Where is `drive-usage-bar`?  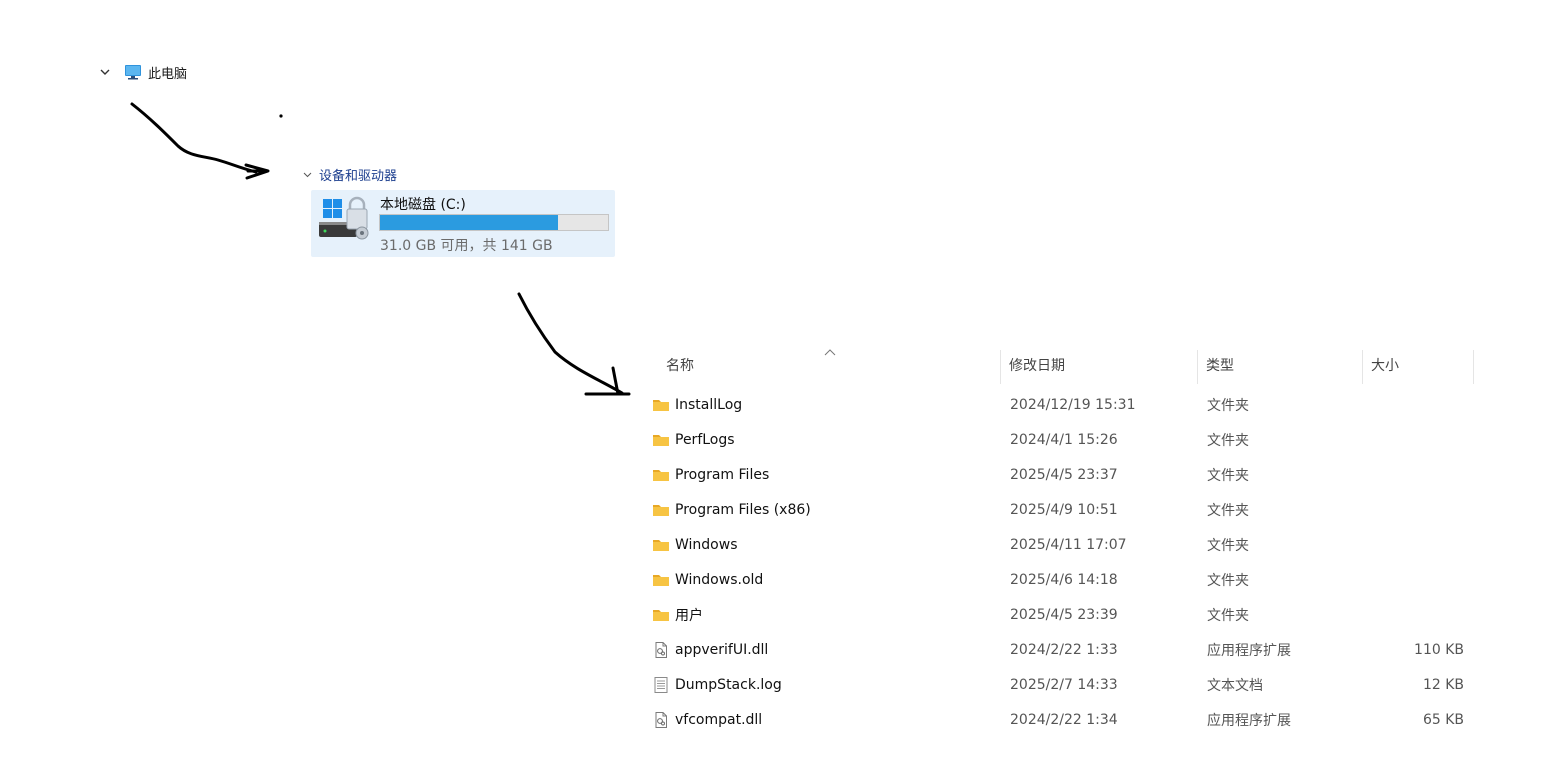 drive-usage-bar is located at coordinates (494, 222).